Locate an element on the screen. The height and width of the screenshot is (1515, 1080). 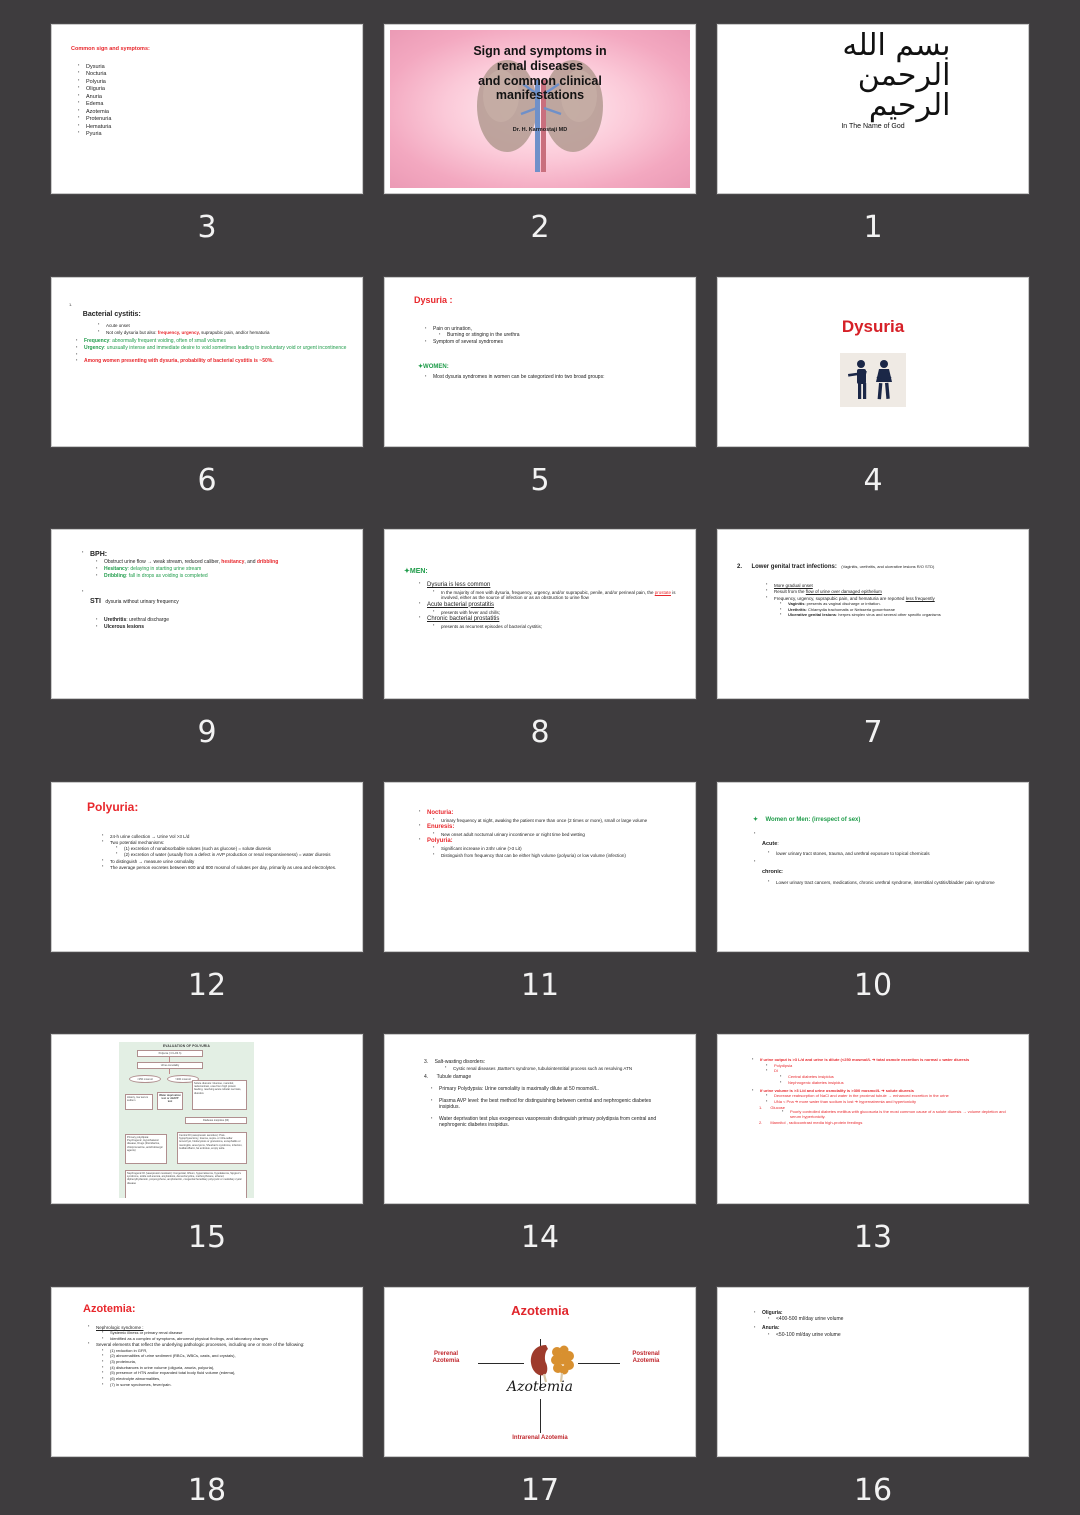
slide9-hesit-term: Hesitancy is located at coordinates (116, 569).